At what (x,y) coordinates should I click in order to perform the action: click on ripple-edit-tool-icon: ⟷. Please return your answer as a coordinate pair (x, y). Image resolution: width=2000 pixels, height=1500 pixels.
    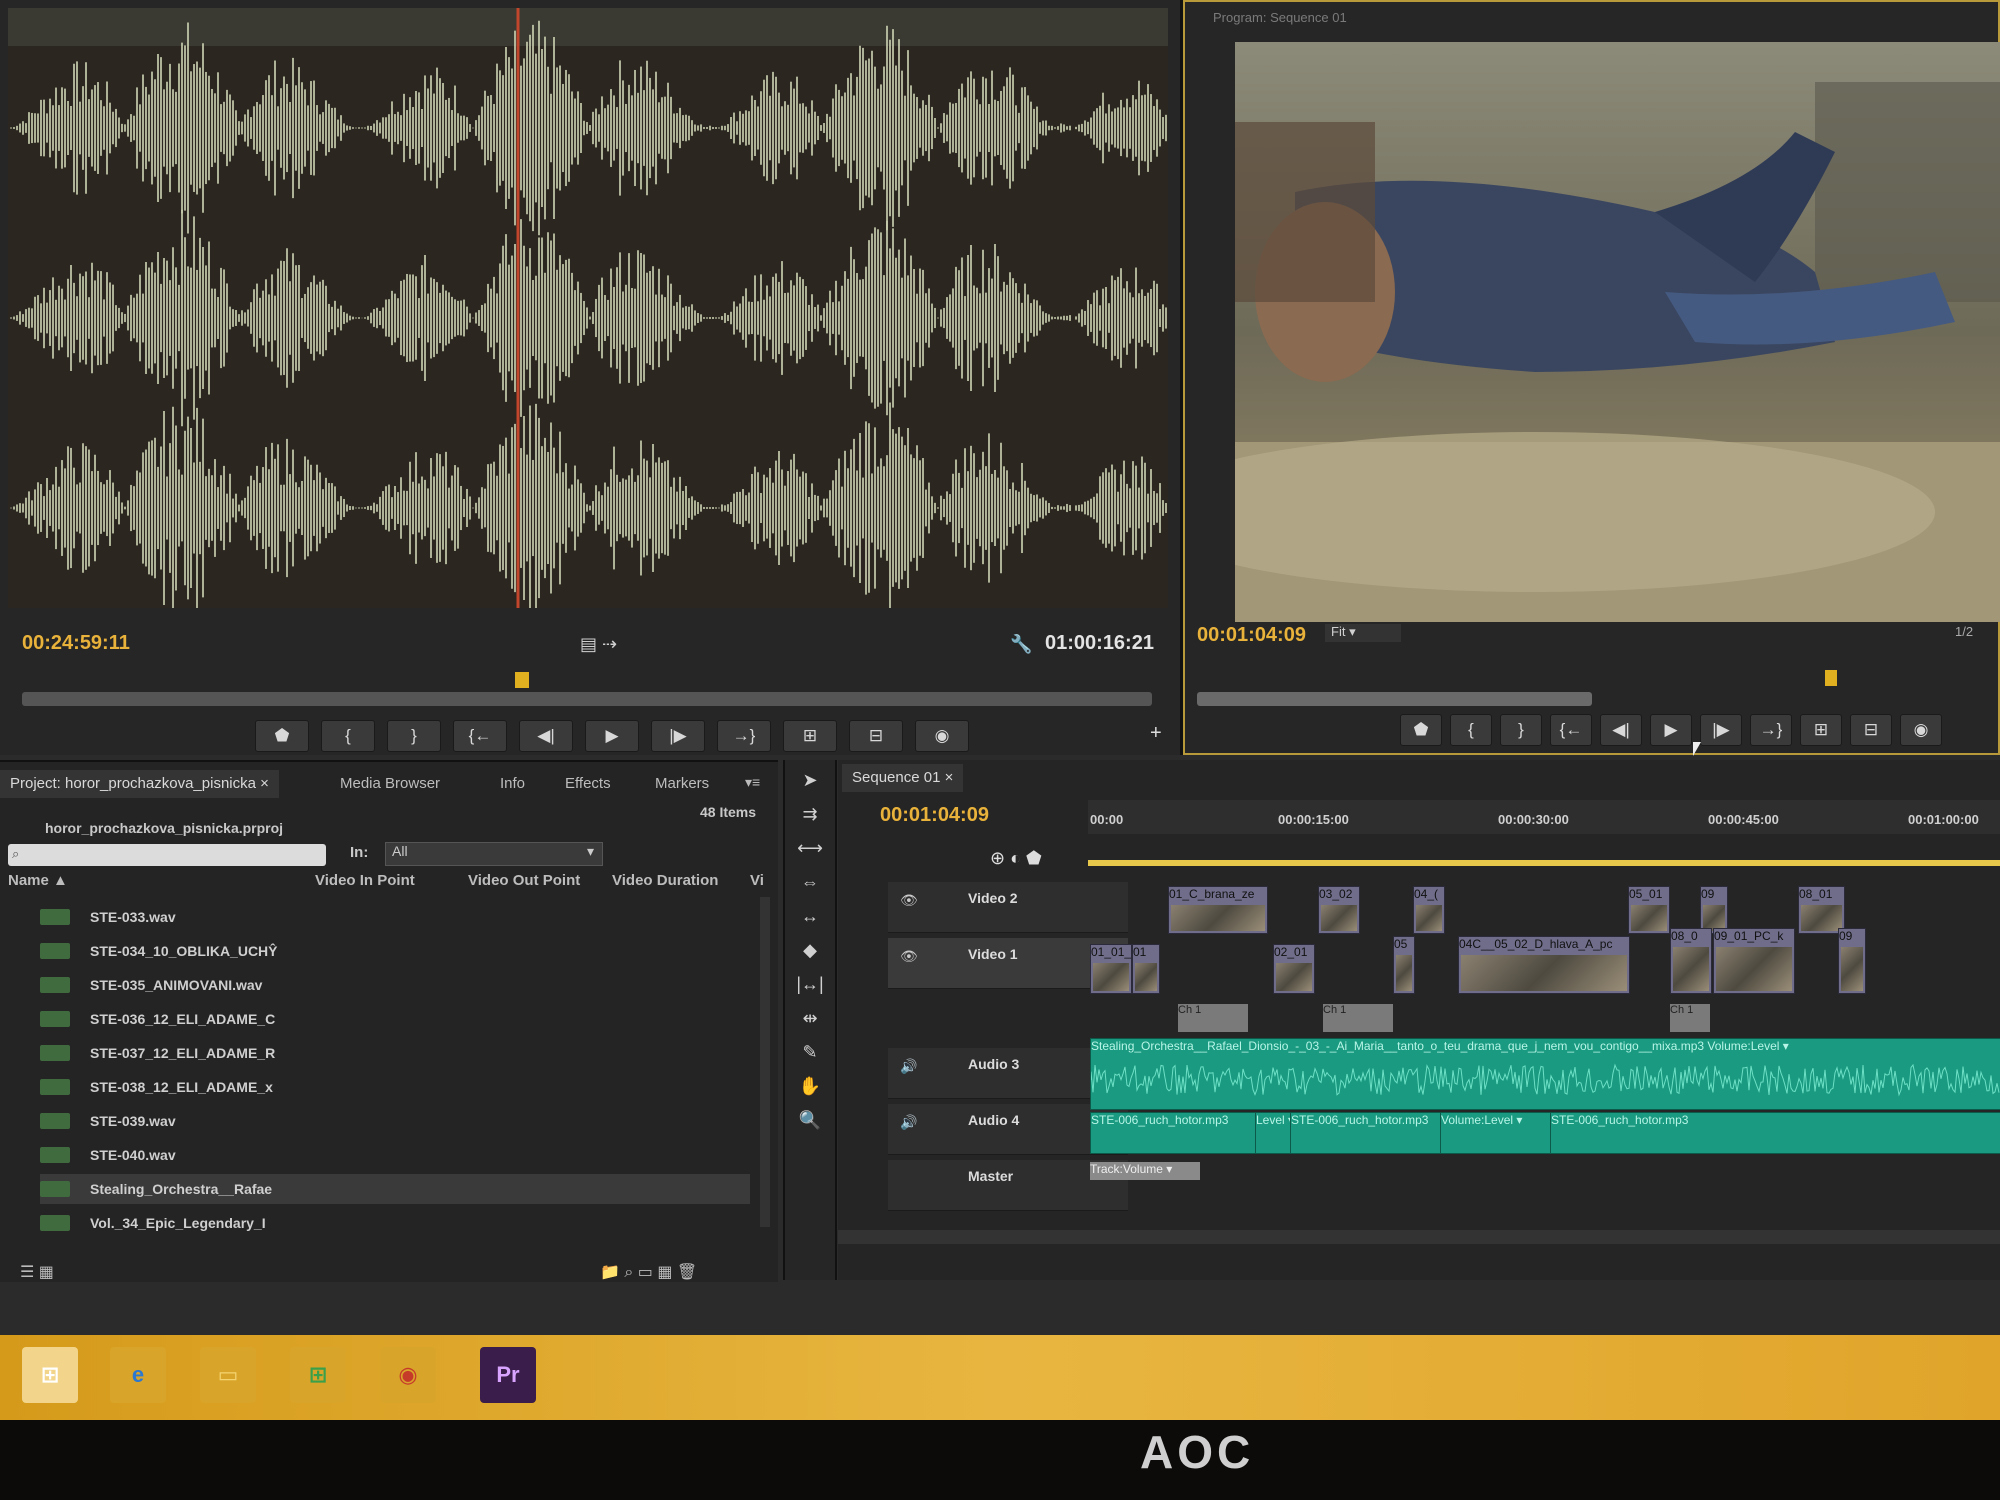
    Looking at the image, I should click on (810, 848).